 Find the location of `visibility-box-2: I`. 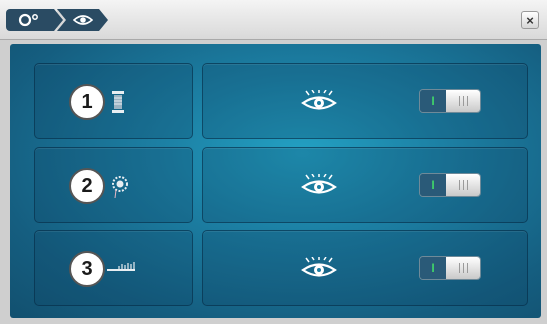

visibility-box-2: I is located at coordinates (365, 185).